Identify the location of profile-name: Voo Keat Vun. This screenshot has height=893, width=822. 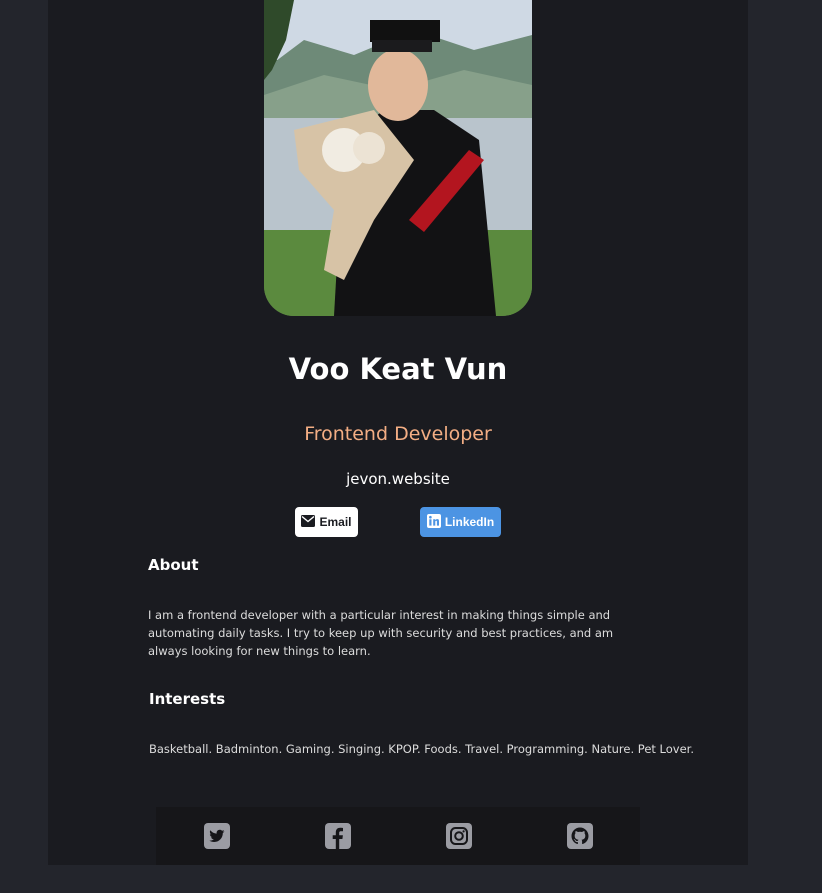
(398, 369).